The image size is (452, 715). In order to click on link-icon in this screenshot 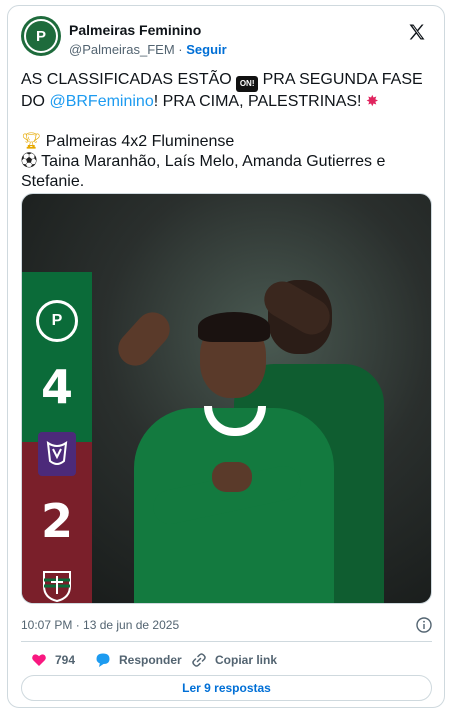, I will do `click(199, 660)`.